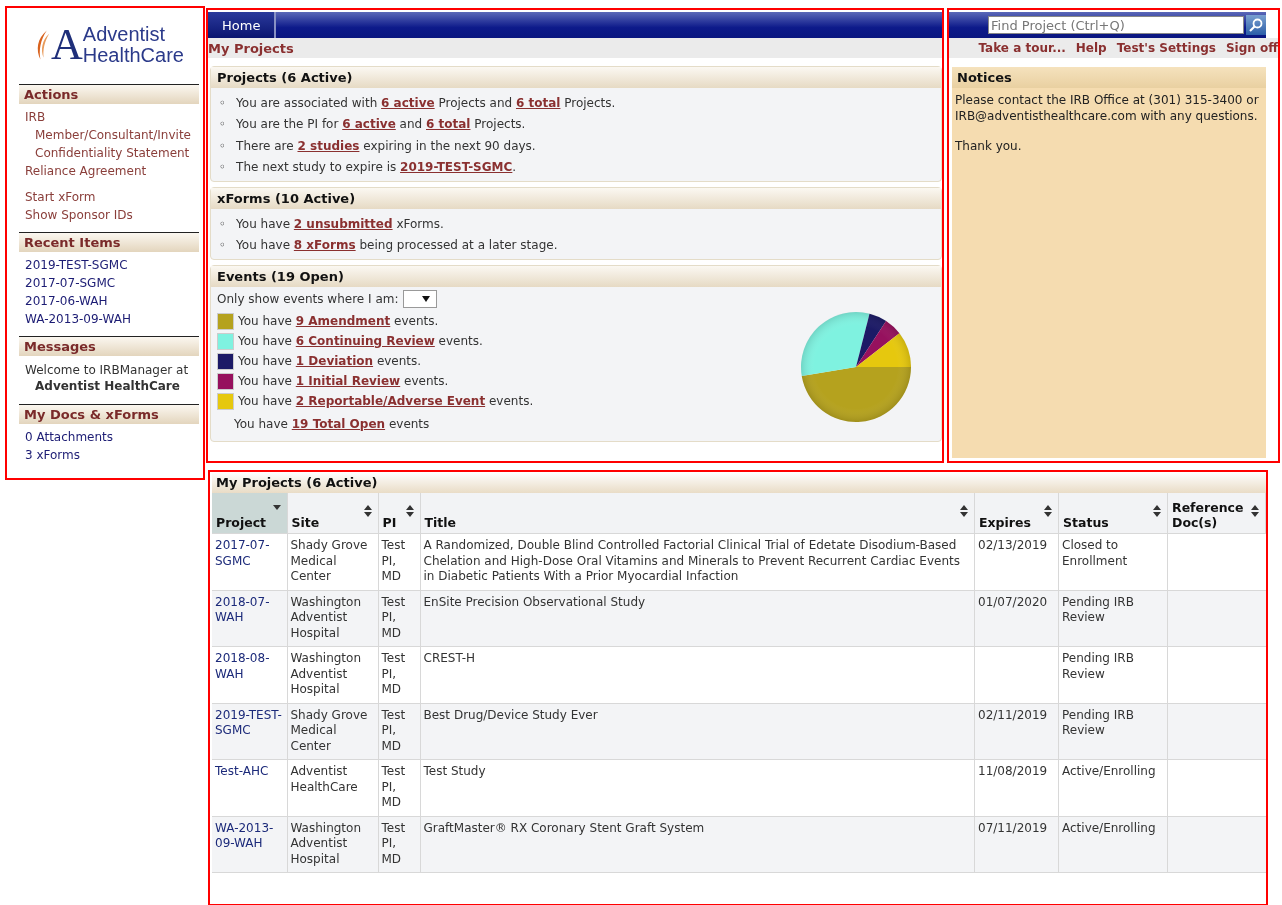 The width and height of the screenshot is (1282, 905). I want to click on table-cell: 02/11/2019, so click(1013, 714).